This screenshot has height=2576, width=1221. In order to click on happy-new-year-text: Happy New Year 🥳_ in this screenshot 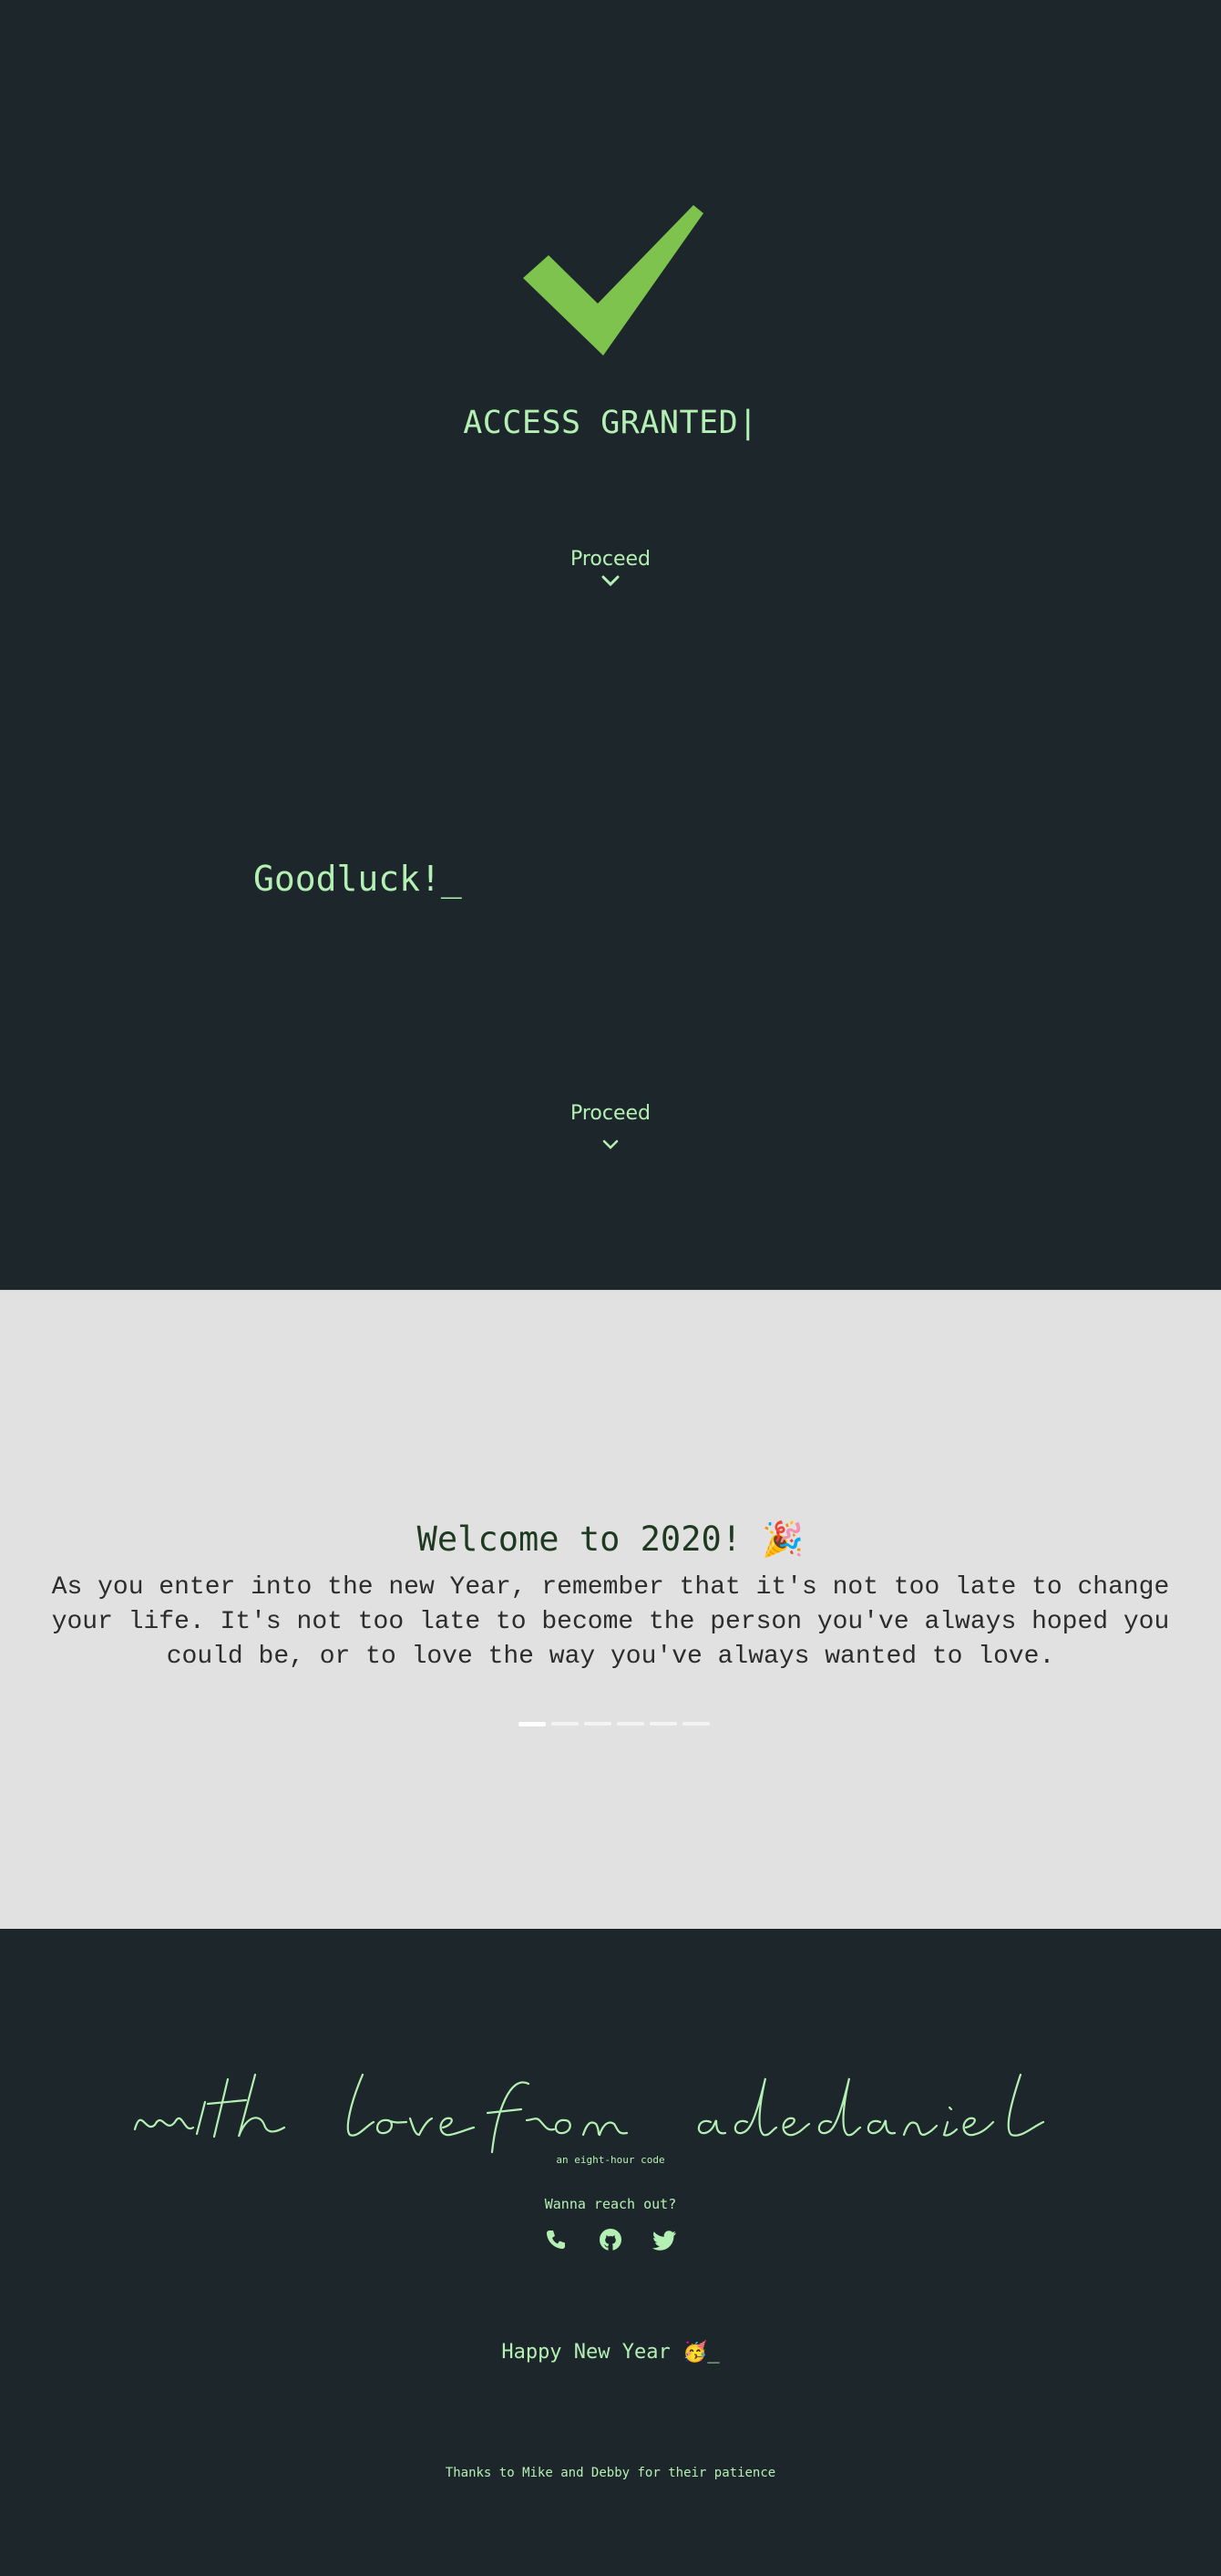, I will do `click(610, 2352)`.